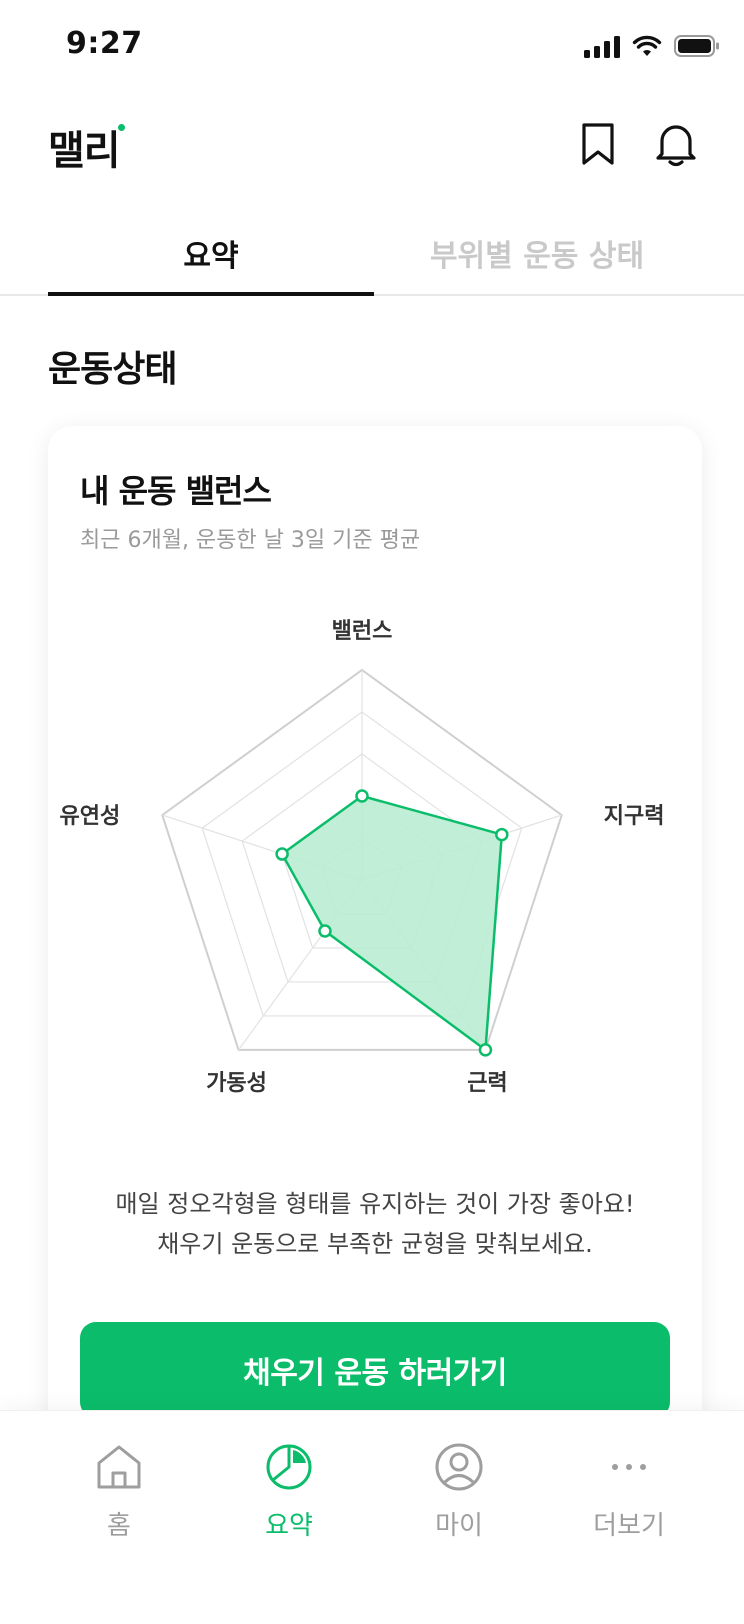 Image resolution: width=744 pixels, height=1624 pixels. Describe the element at coordinates (119, 1467) in the screenshot. I see `home-icon` at that location.